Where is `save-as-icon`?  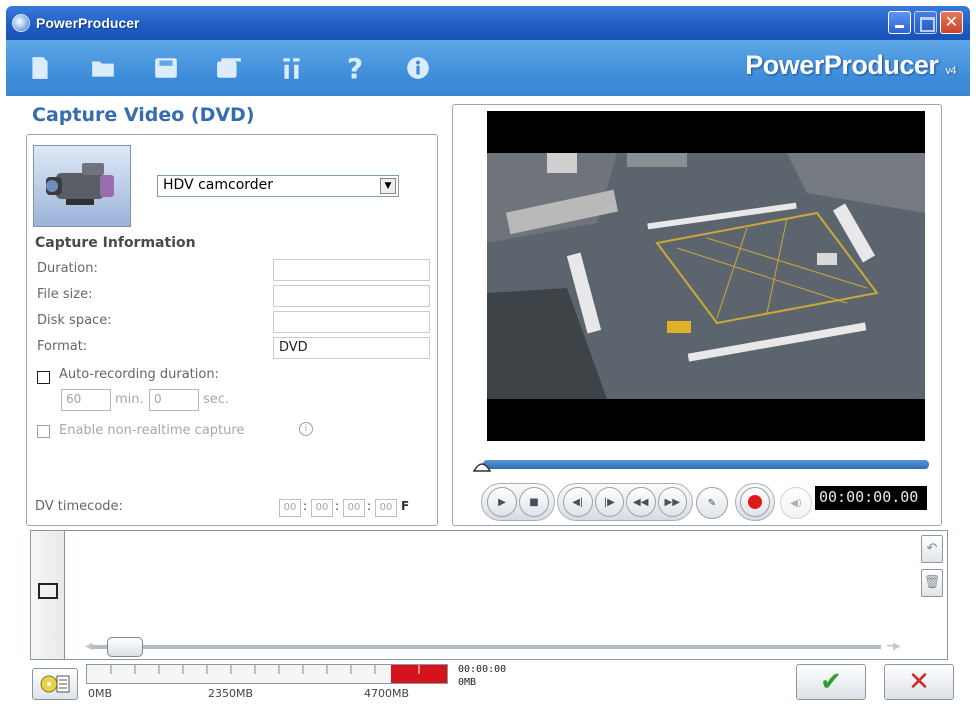
save-as-icon is located at coordinates (229, 68).